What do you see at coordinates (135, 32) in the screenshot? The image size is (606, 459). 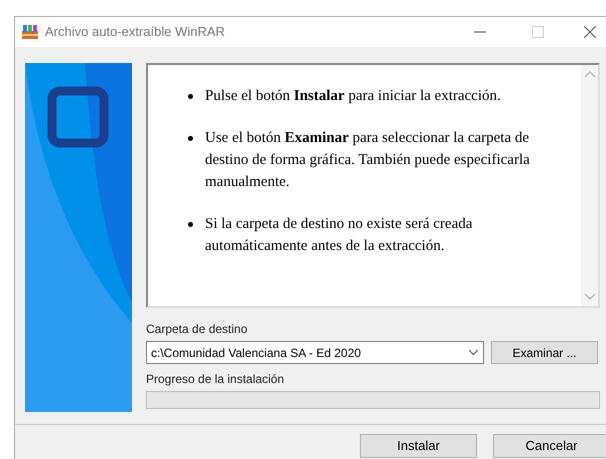 I see `window-title: Archivo auto-extraíble WinRAR` at bounding box center [135, 32].